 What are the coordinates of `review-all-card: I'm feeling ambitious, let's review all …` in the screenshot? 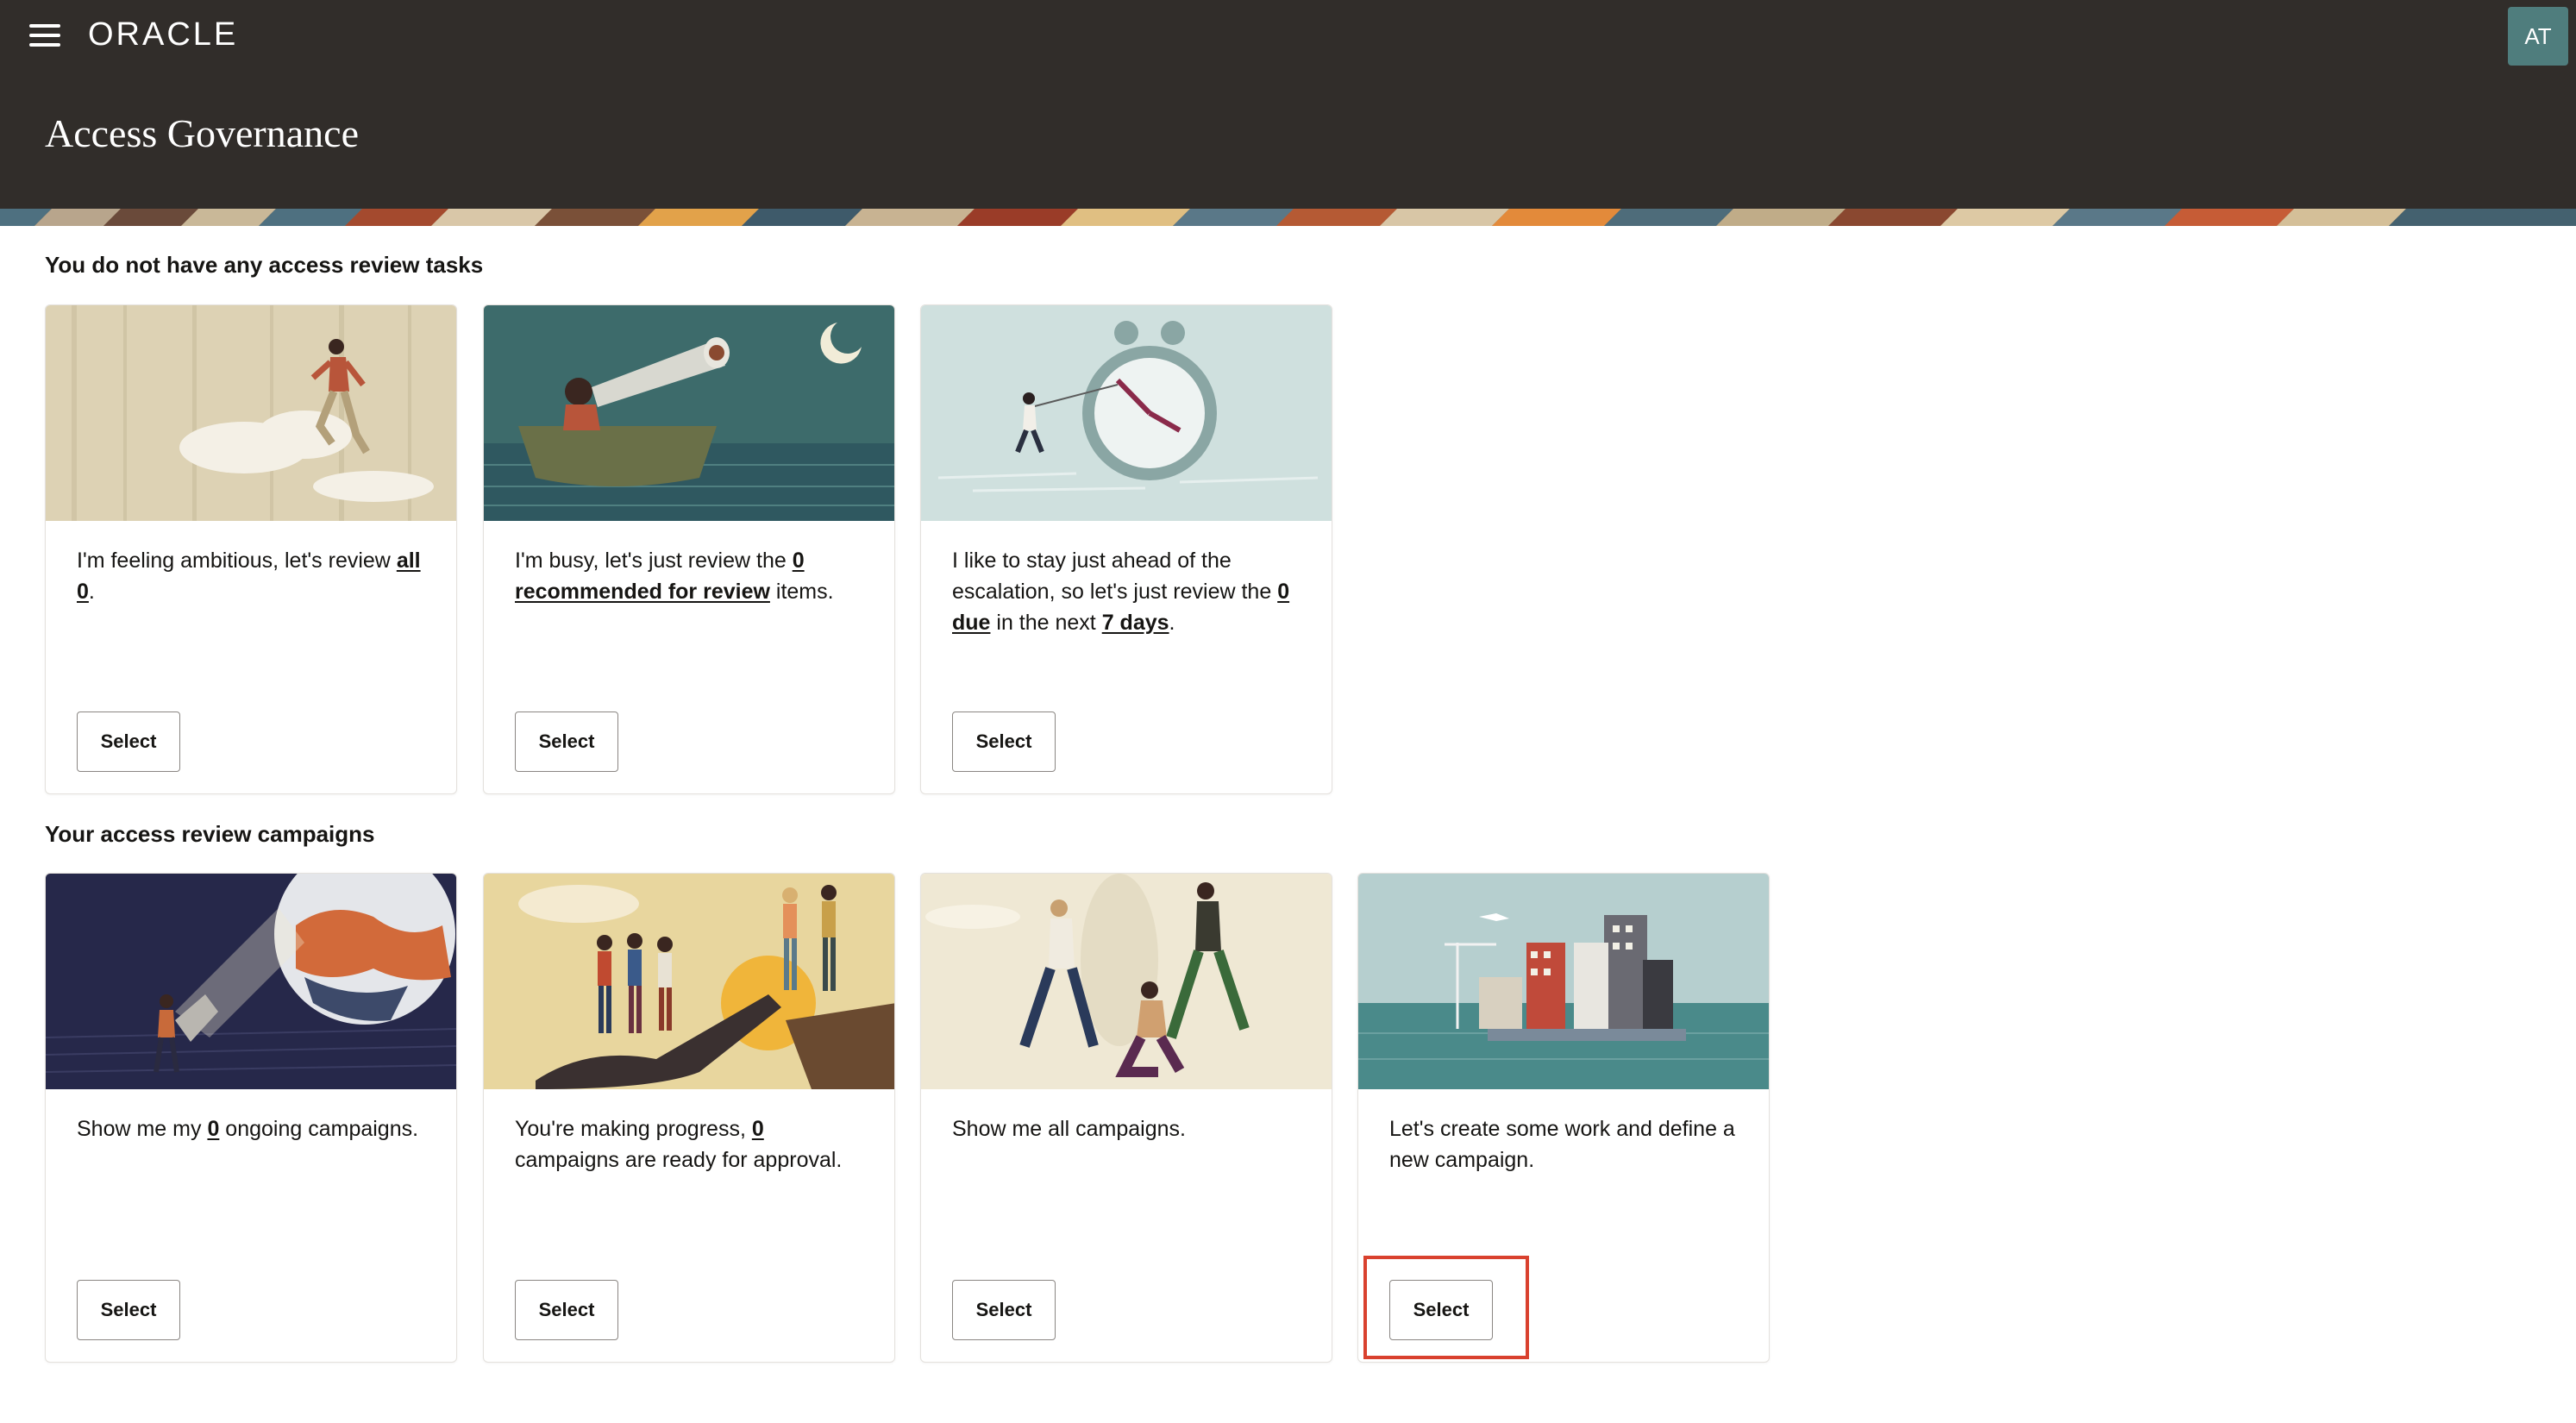 It's located at (251, 549).